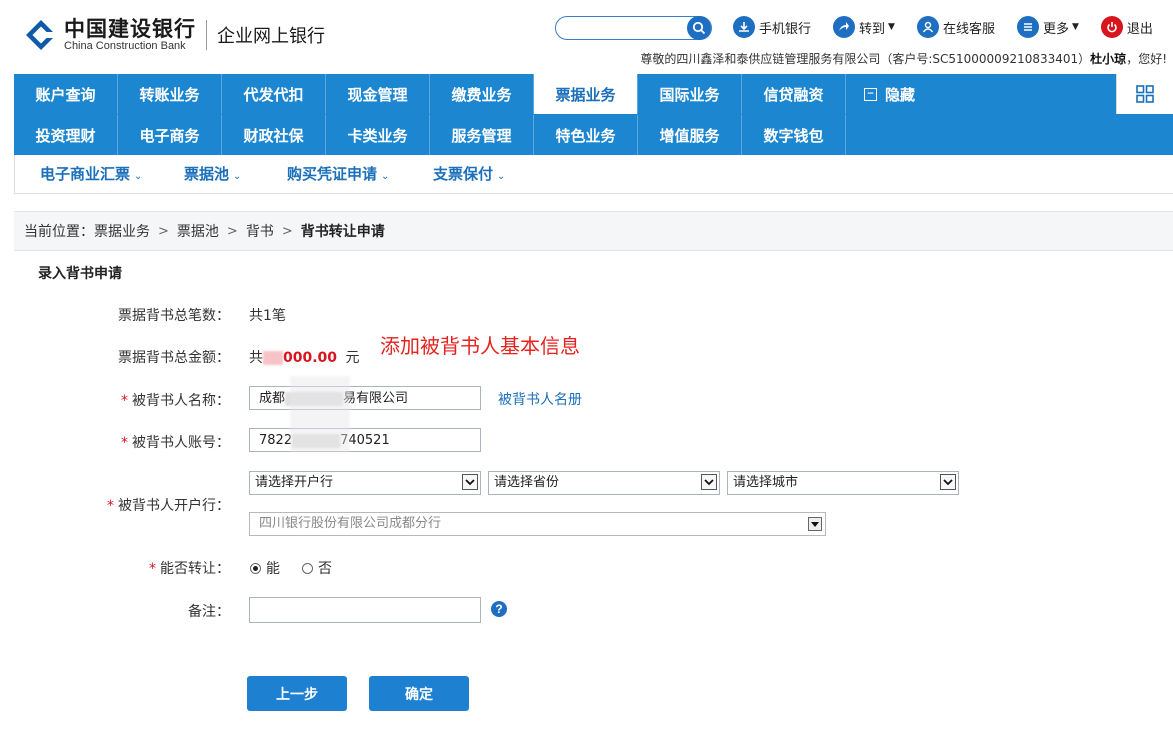 The width and height of the screenshot is (1173, 730). Describe the element at coordinates (294, 482) in the screenshot. I see `bank-select-value: 请选择开户行` at that location.